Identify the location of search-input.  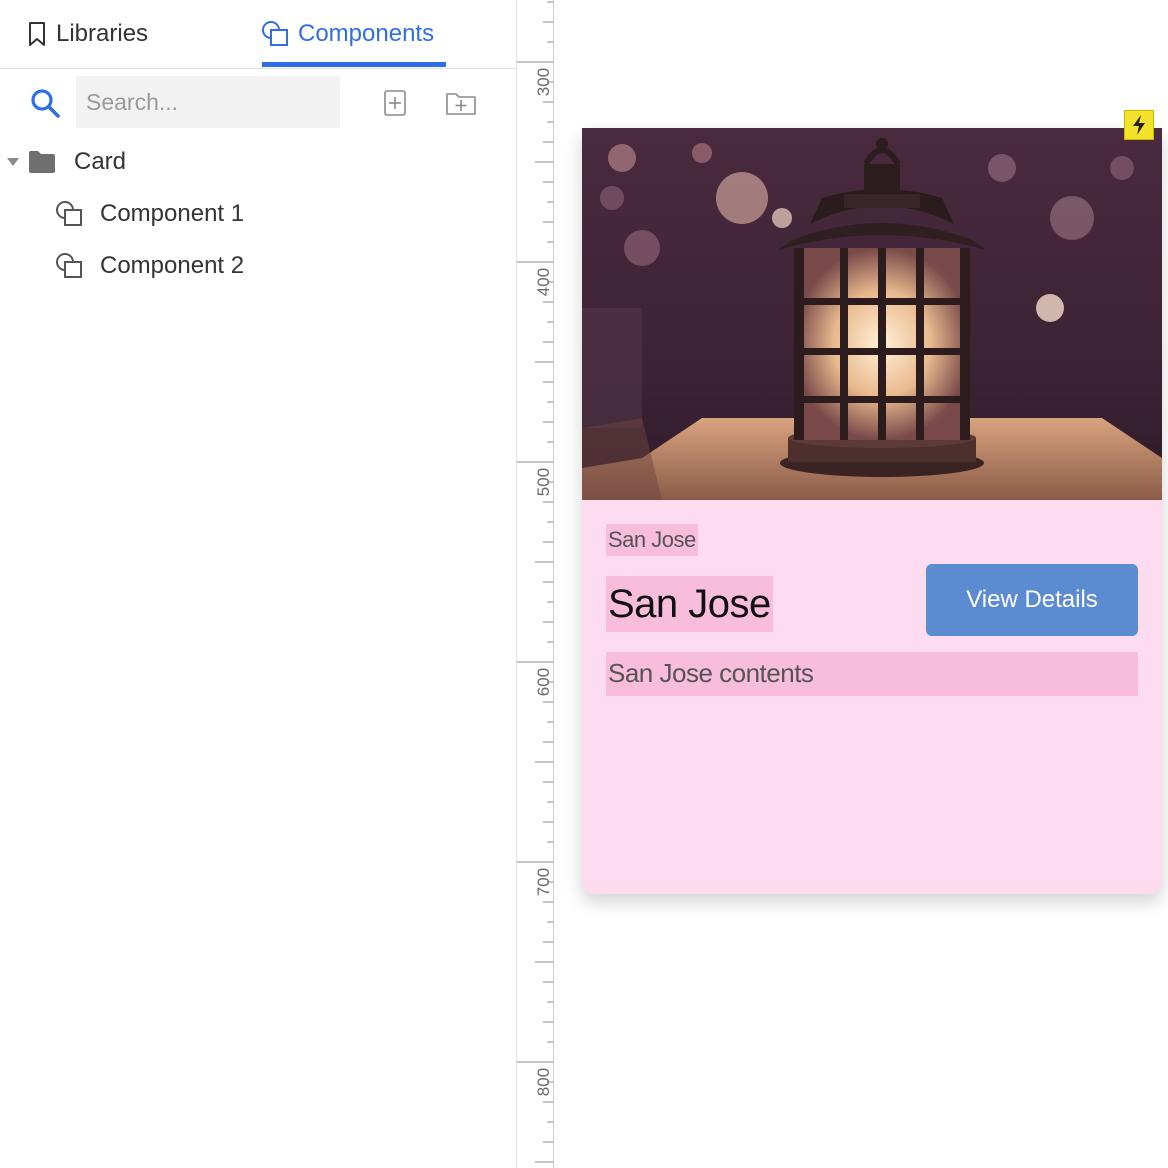
(208, 102).